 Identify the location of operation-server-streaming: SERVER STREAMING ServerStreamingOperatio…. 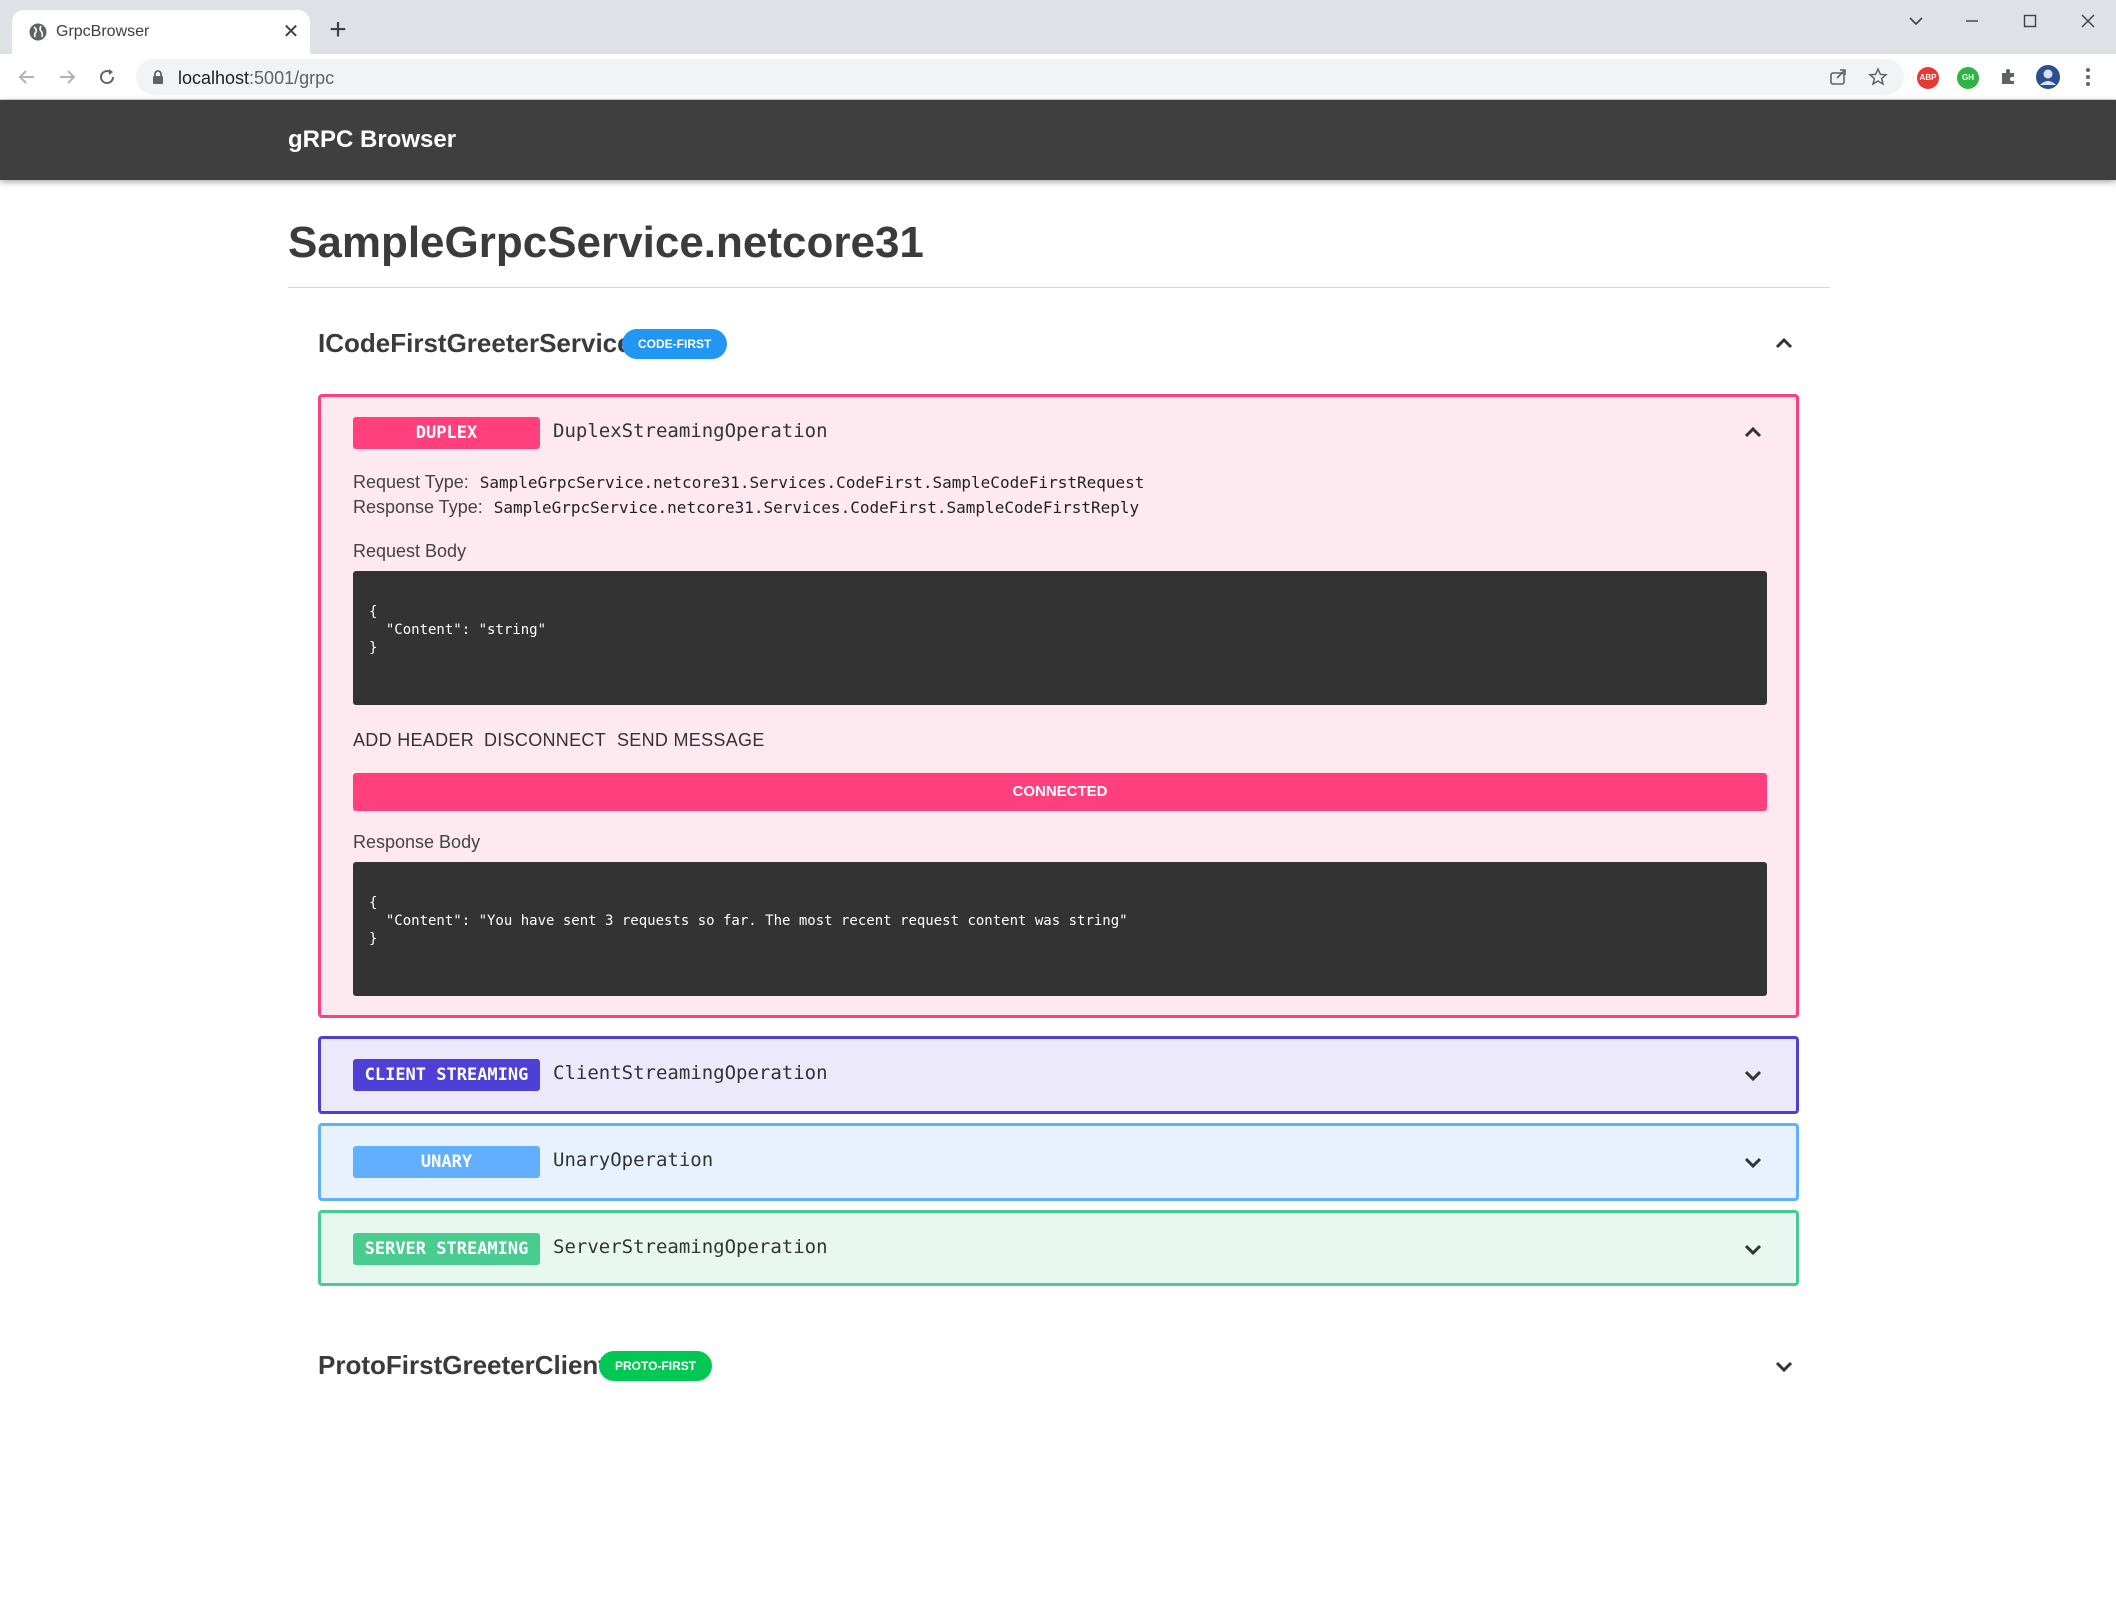
(1058, 1248).